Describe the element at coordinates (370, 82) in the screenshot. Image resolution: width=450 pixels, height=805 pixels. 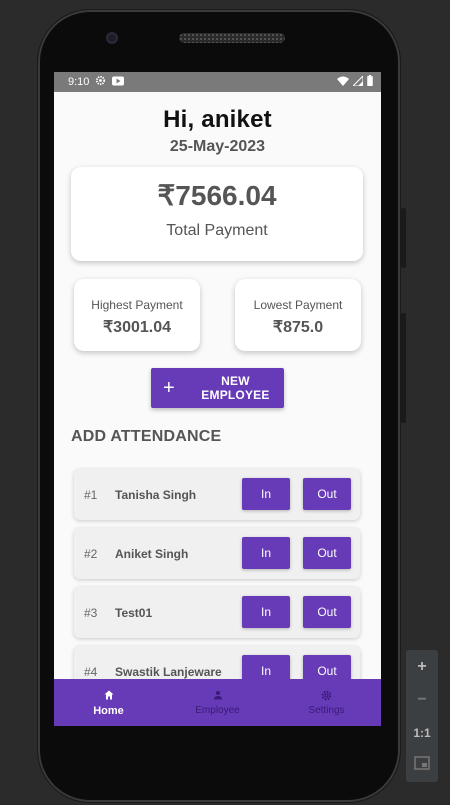
I see `battery-icon` at that location.